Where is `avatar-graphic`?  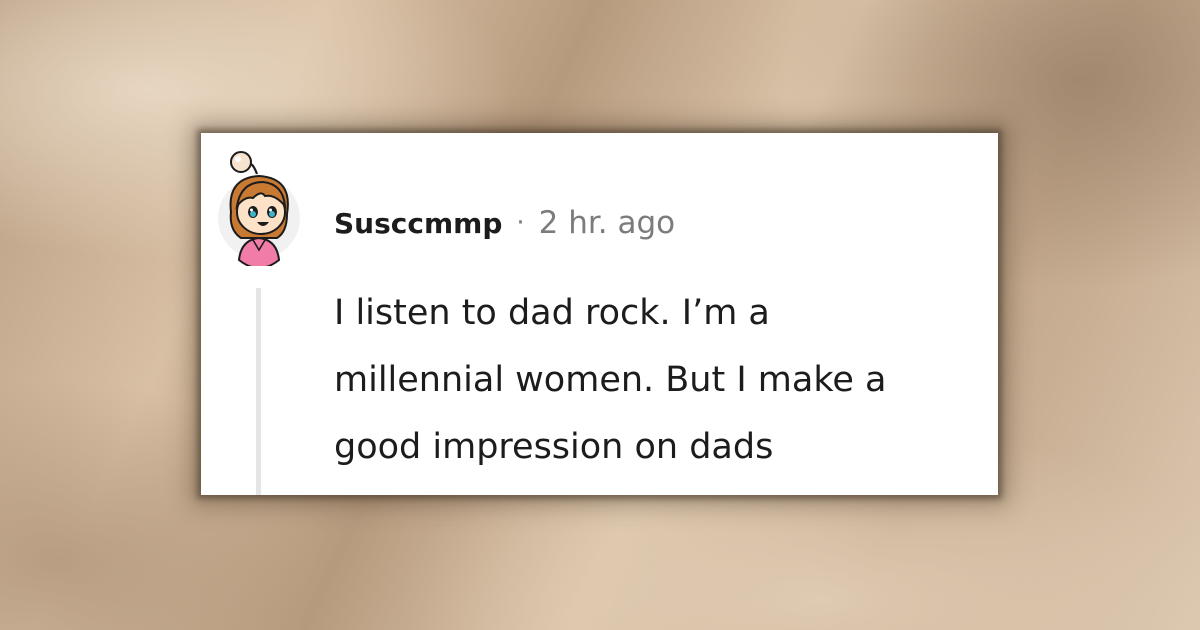 avatar-graphic is located at coordinates (259, 210).